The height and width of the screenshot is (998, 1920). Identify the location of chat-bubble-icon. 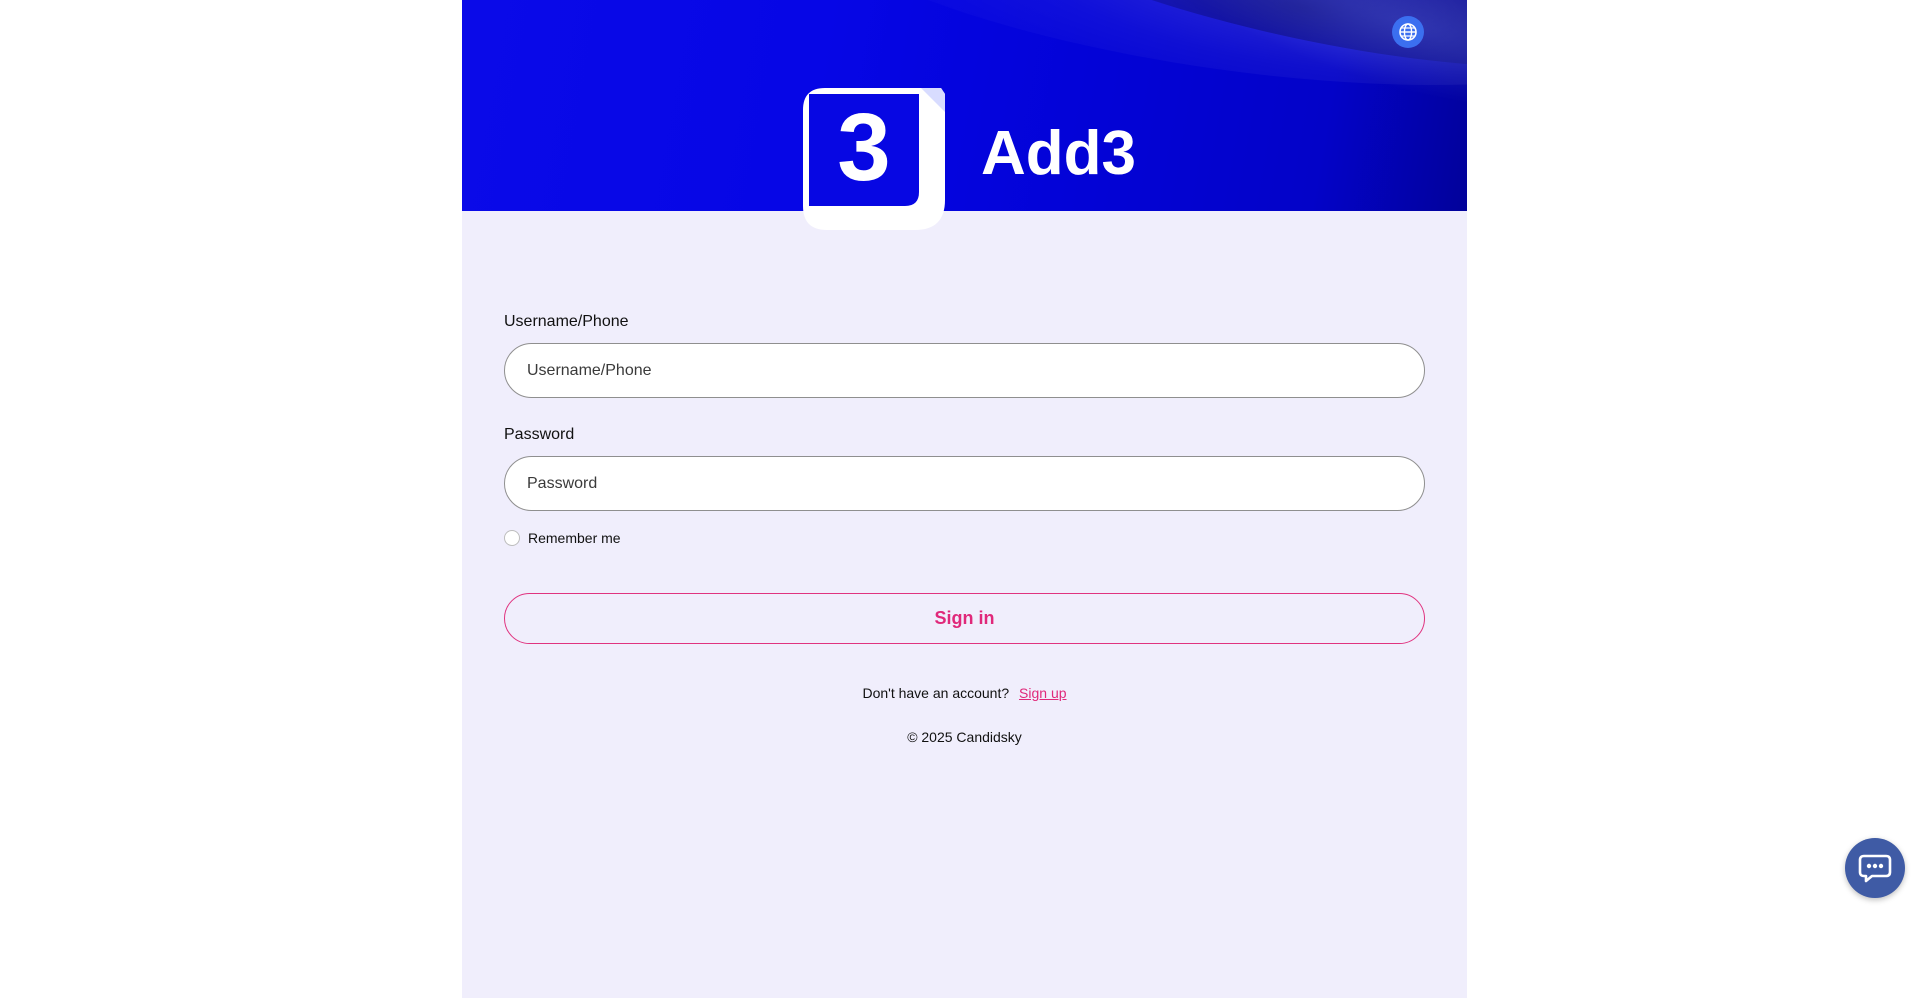
(1875, 868).